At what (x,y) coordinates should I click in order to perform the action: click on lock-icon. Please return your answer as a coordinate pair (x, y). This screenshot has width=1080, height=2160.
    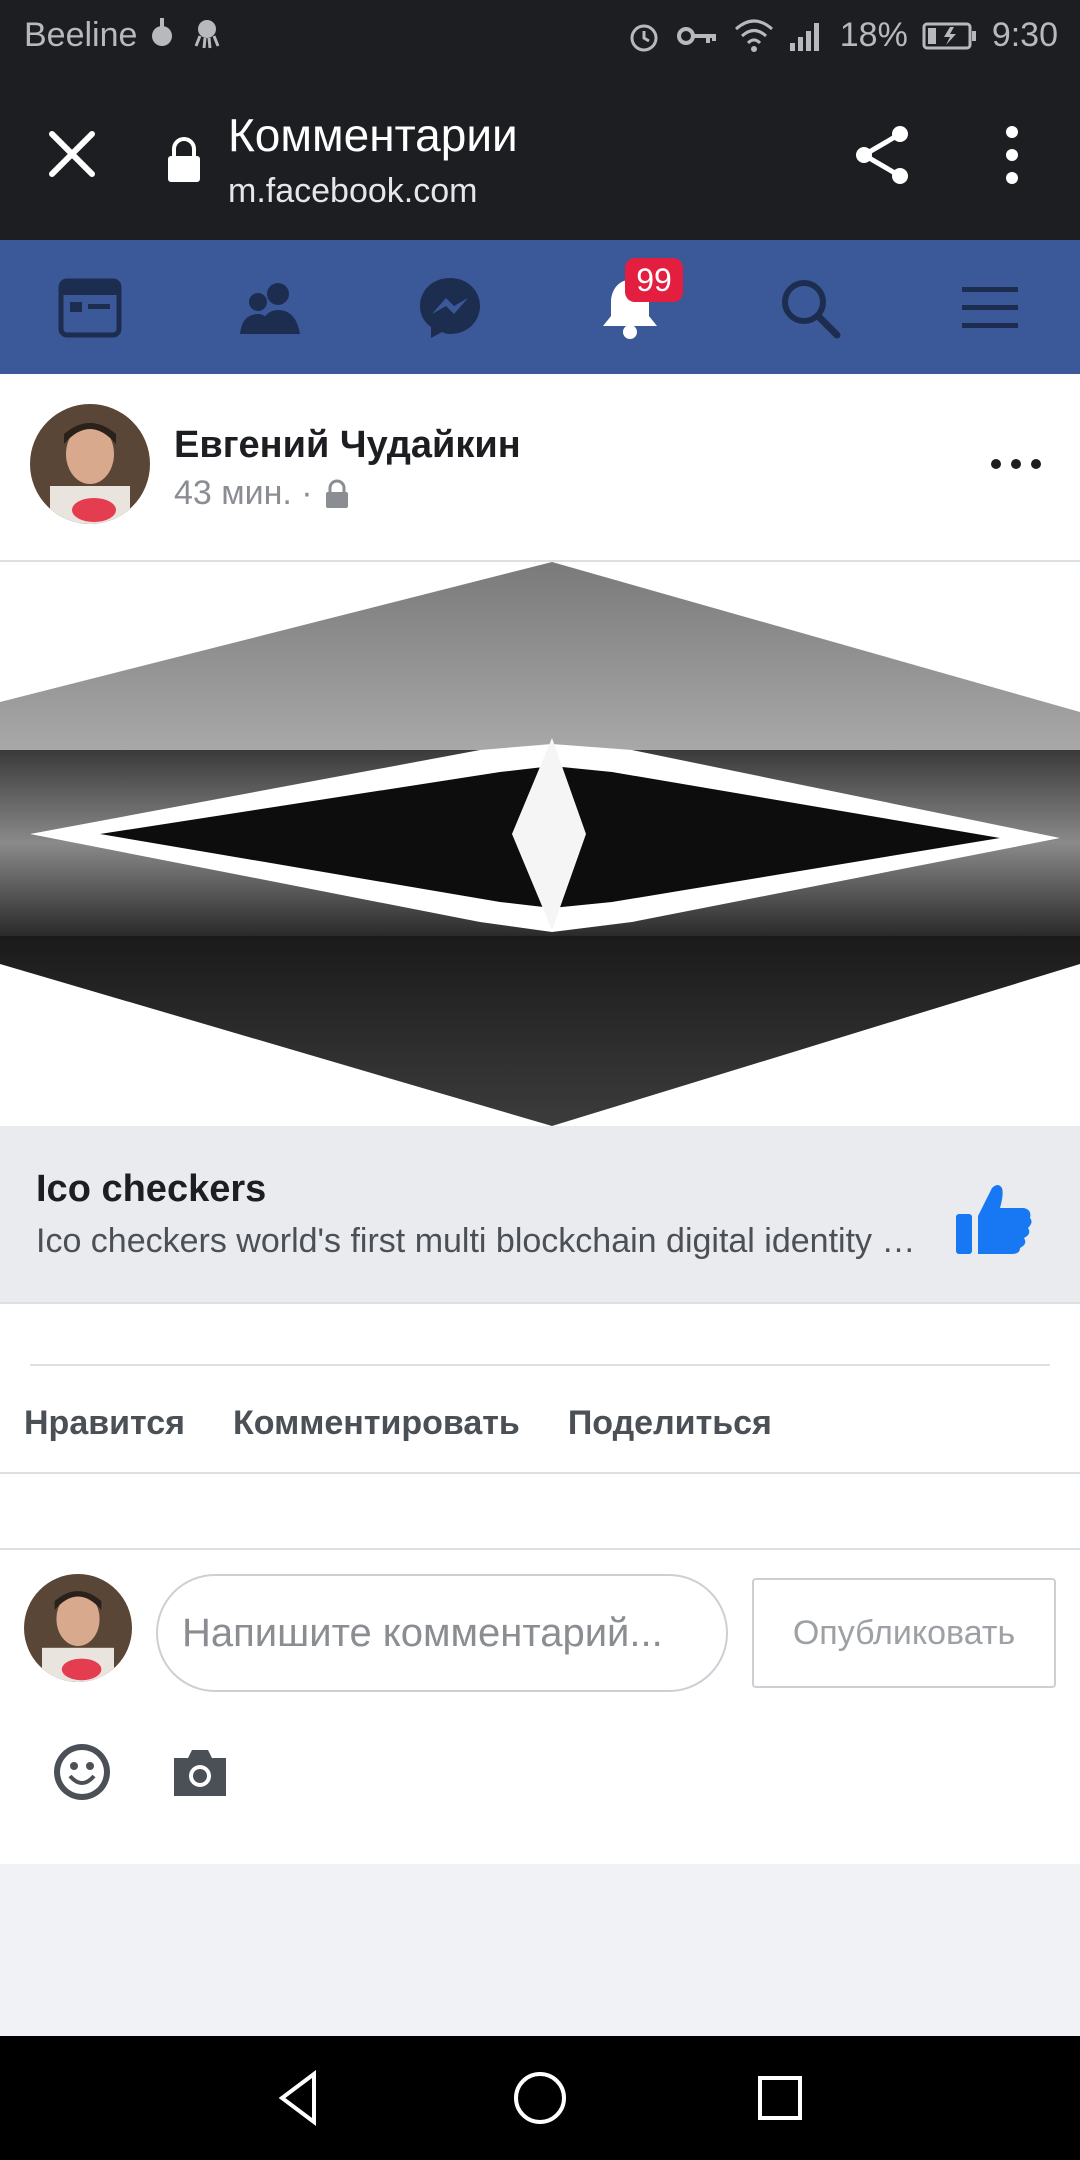
    Looking at the image, I should click on (184, 159).